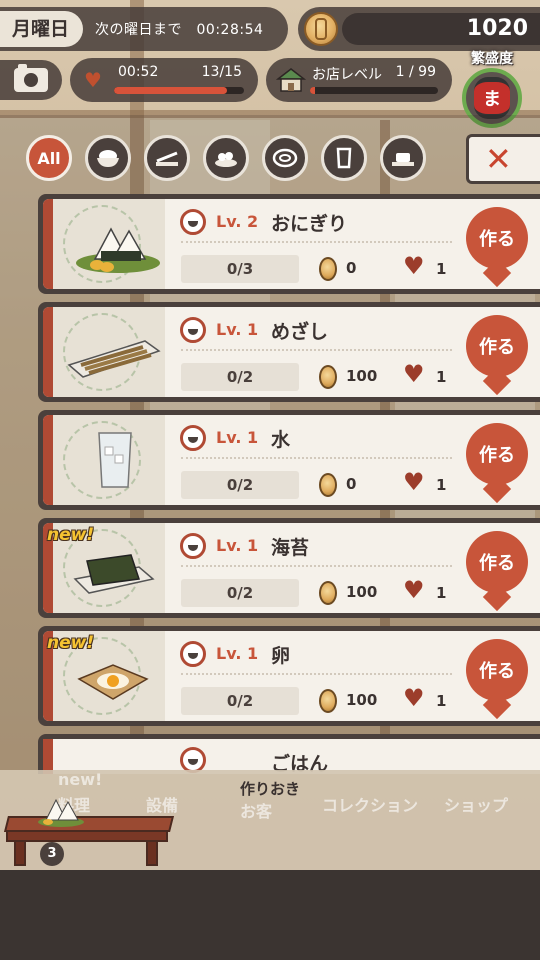  I want to click on recipe-progress: 0/3, so click(240, 269).